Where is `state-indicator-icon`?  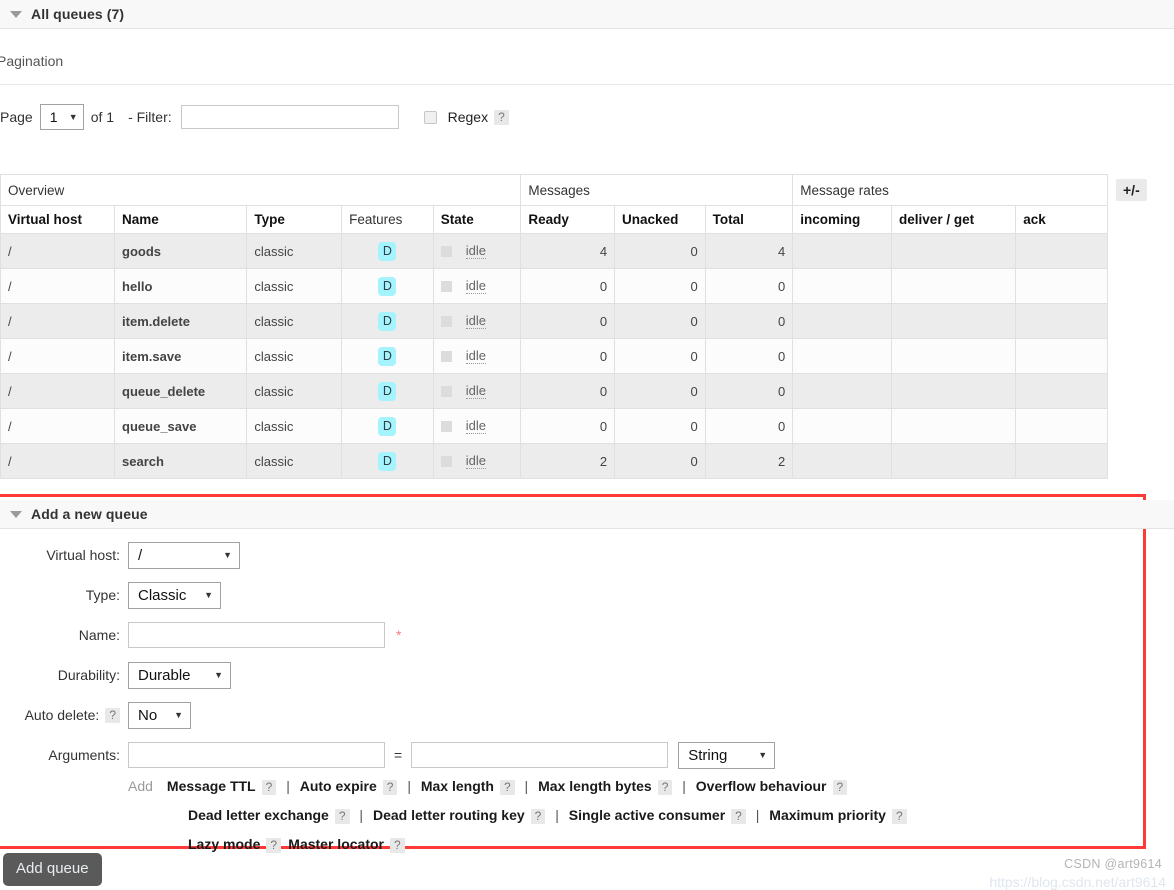
state-indicator-icon is located at coordinates (446, 461).